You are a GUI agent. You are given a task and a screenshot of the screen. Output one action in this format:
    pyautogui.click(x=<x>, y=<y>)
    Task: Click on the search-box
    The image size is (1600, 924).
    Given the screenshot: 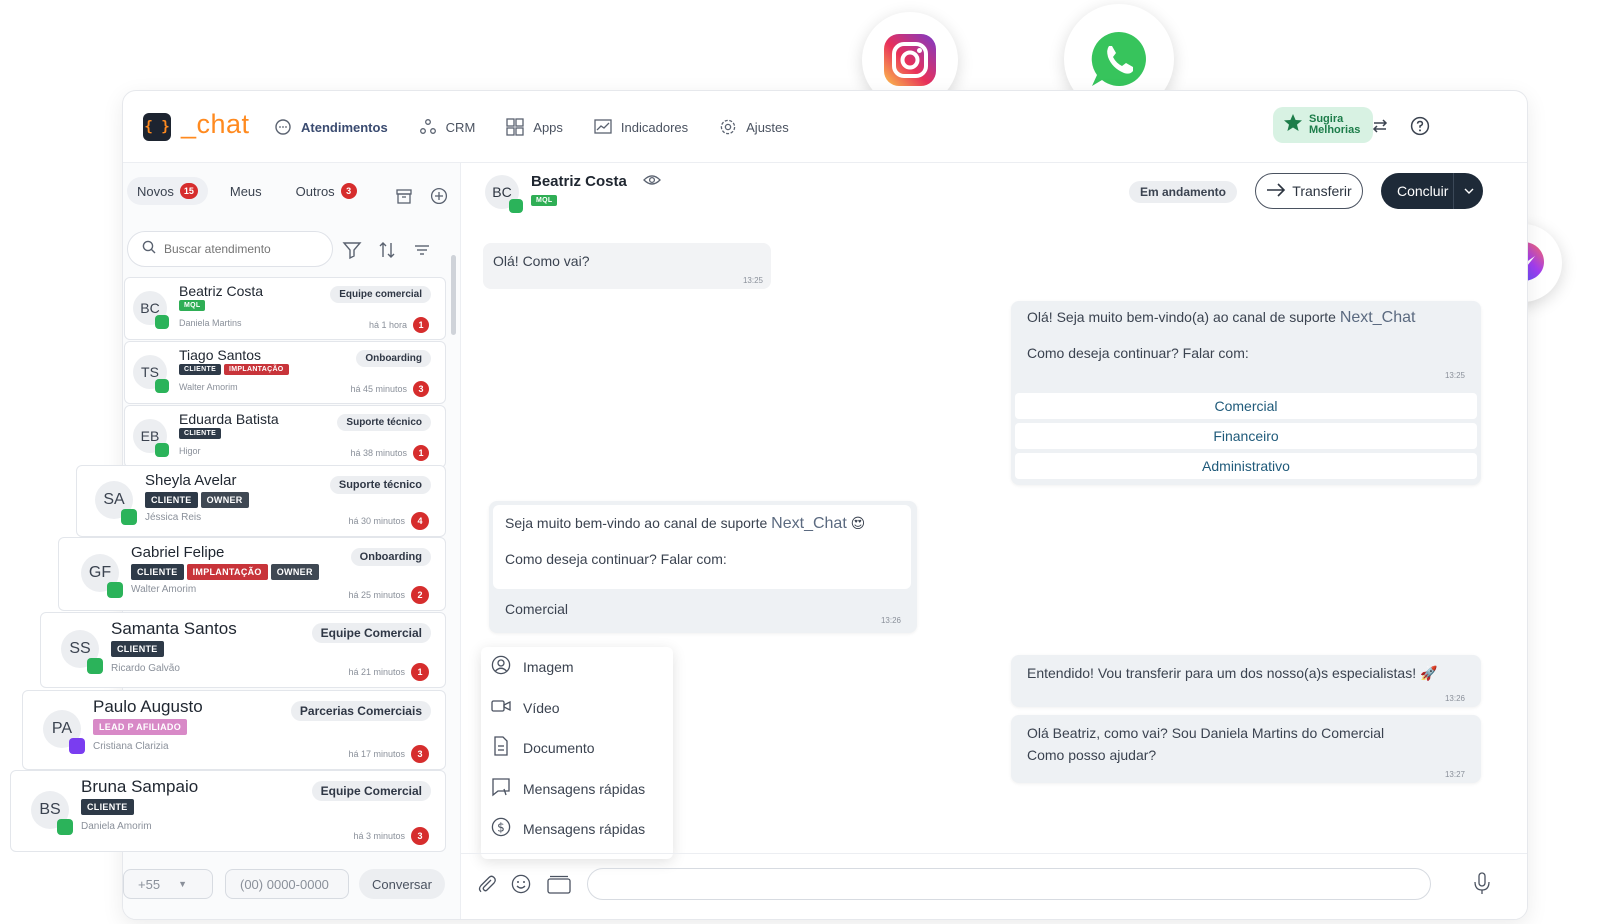 What is the action you would take?
    pyautogui.click(x=230, y=249)
    